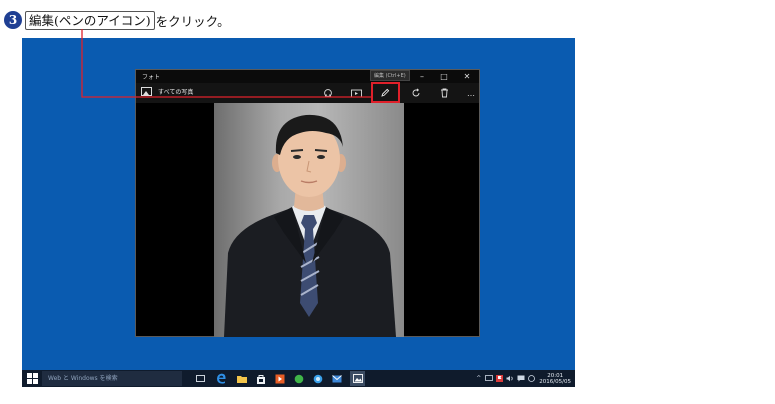  I want to click on app-blue-icon, so click(317, 378).